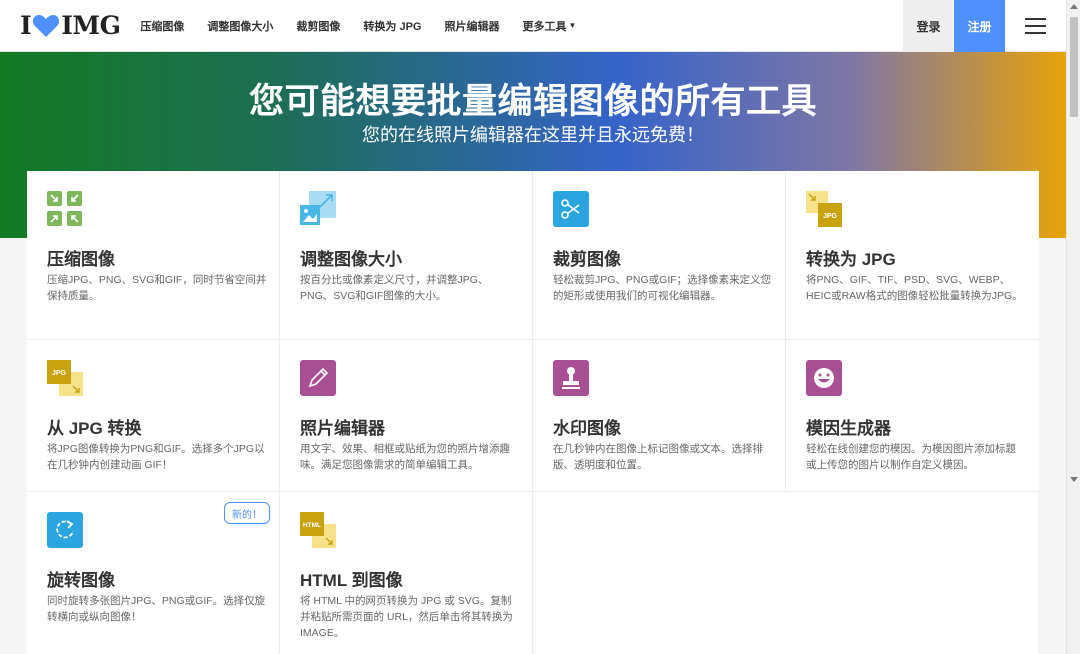 The height and width of the screenshot is (654, 1080). Describe the element at coordinates (81, 259) in the screenshot. I see `tool-title: 压缩图像` at that location.